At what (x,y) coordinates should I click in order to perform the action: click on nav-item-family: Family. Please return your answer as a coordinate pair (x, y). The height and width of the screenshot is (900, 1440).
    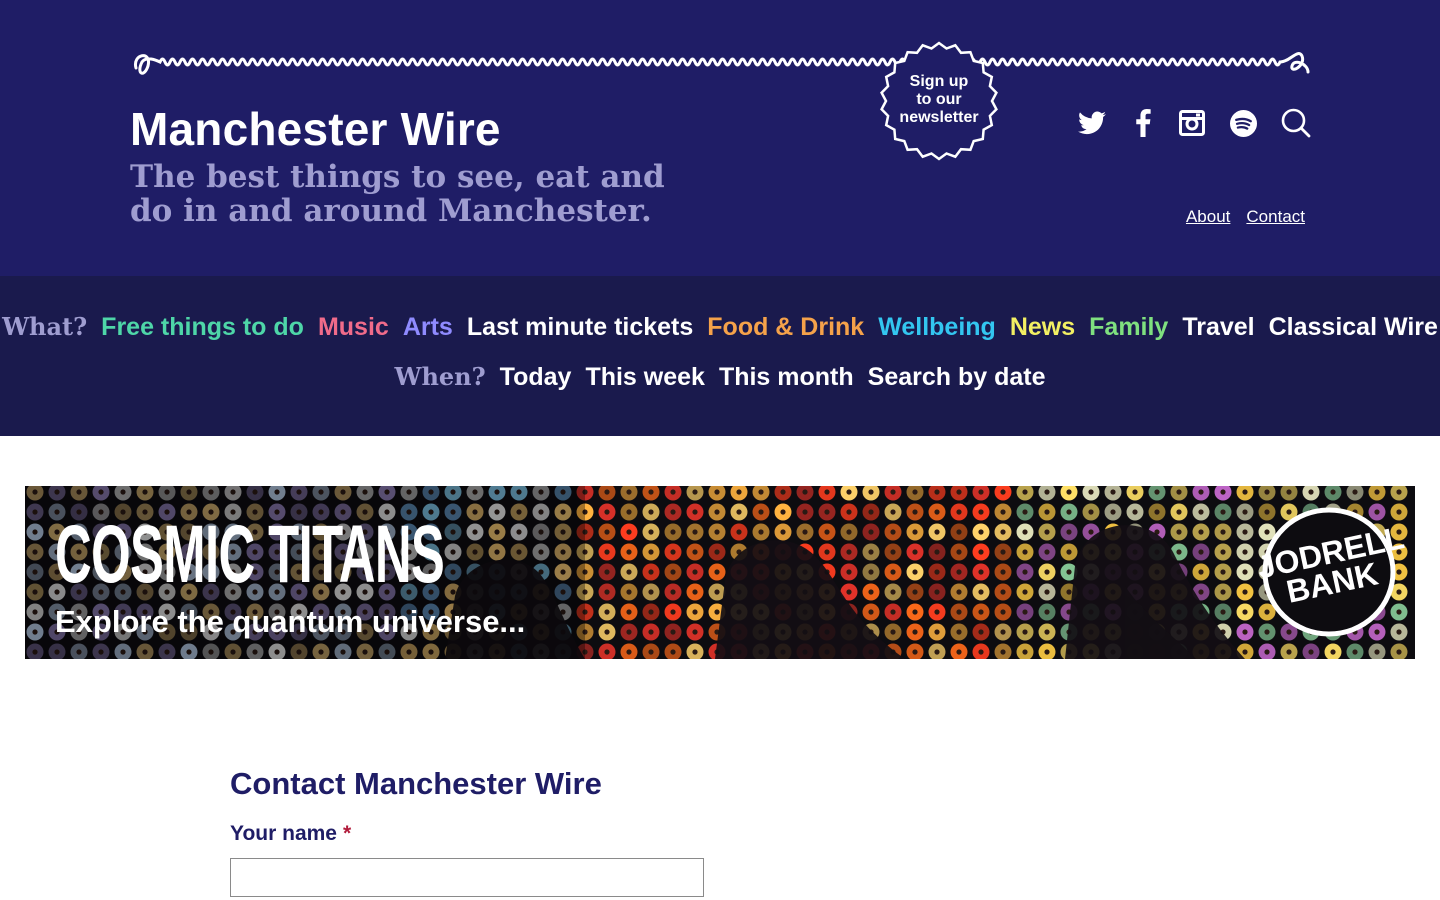
    Looking at the image, I should click on (1128, 327).